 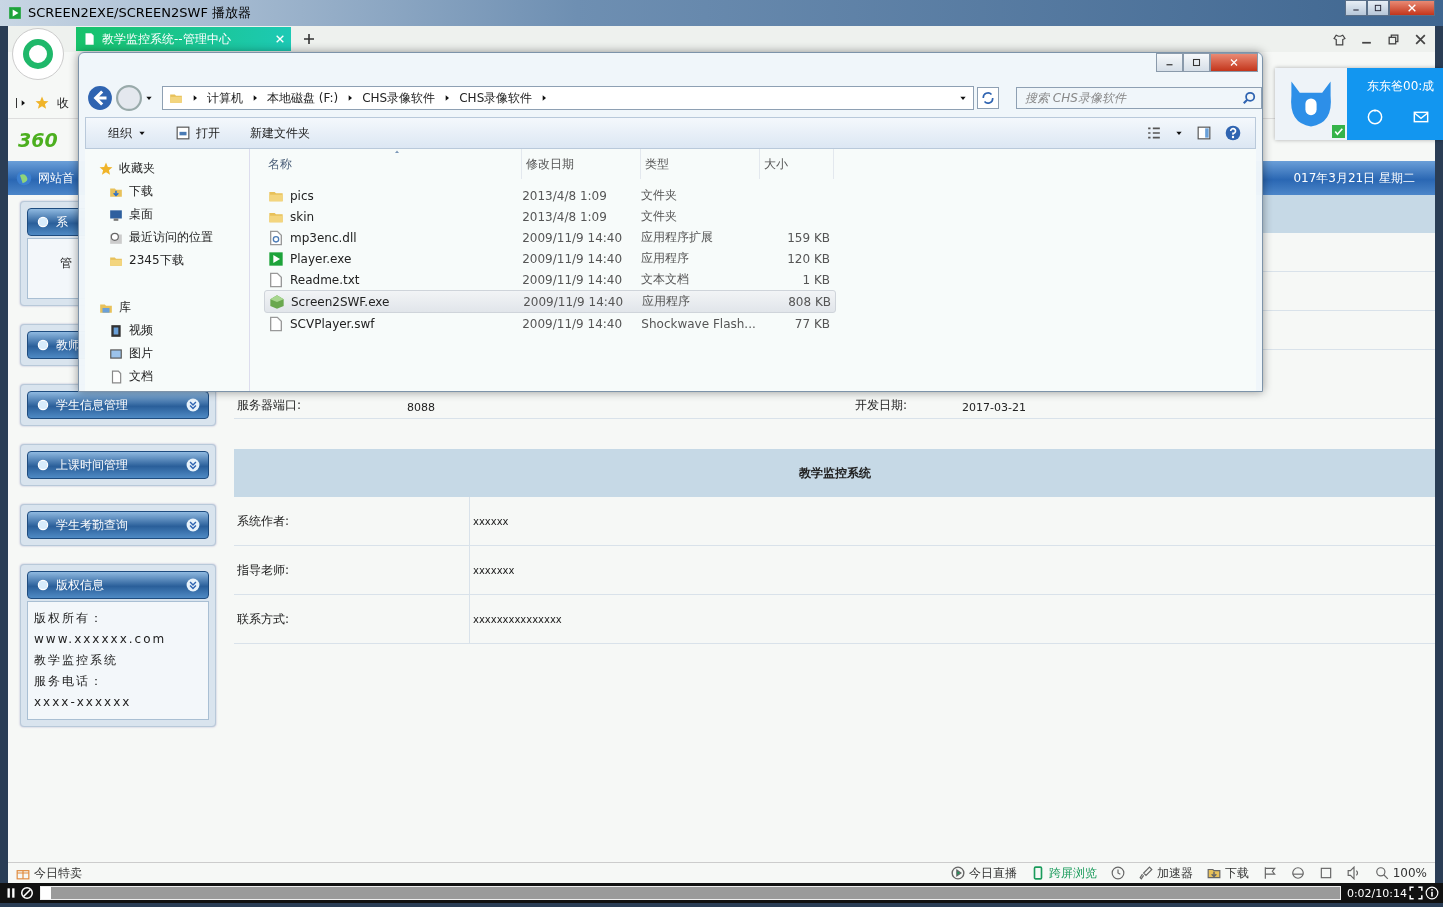 What do you see at coordinates (1353, 873) in the screenshot?
I see `speaker-icon` at bounding box center [1353, 873].